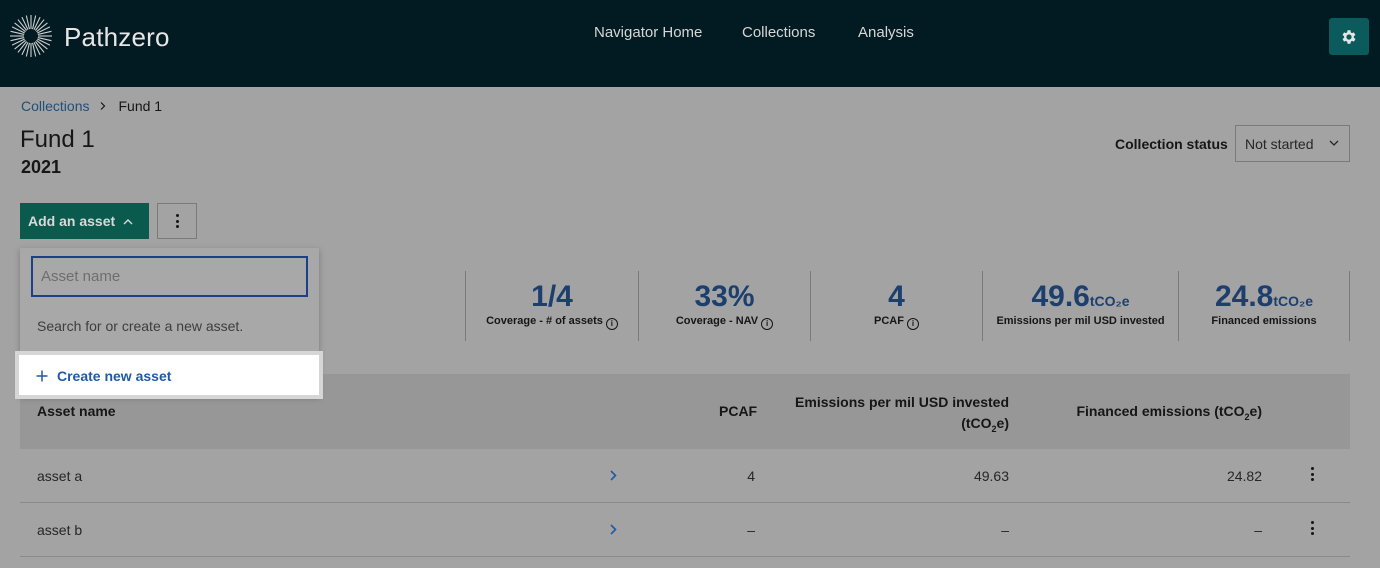 The image size is (1380, 568). What do you see at coordinates (896, 296) in the screenshot?
I see `metric-value: 4` at bounding box center [896, 296].